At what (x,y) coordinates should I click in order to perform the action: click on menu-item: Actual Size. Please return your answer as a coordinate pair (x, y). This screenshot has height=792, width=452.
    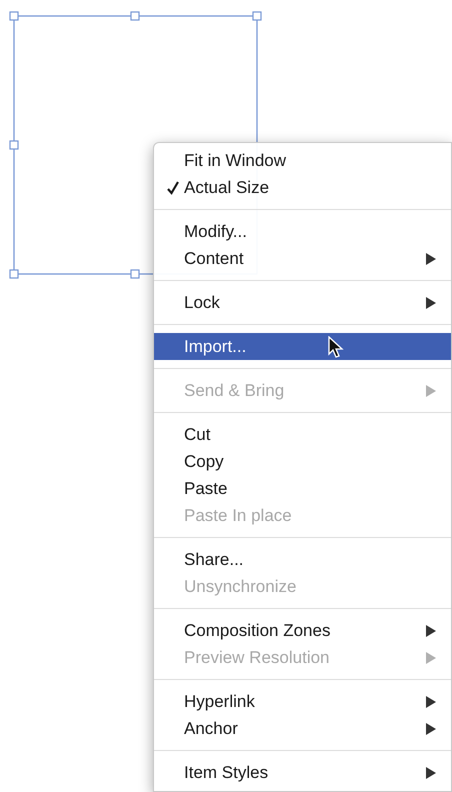
    Looking at the image, I should click on (302, 187).